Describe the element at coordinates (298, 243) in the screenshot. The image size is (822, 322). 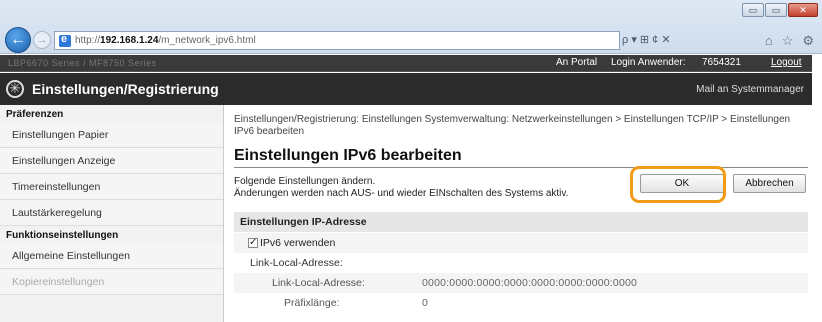
I see `use-ipv6-label: IPv6 verwenden` at that location.